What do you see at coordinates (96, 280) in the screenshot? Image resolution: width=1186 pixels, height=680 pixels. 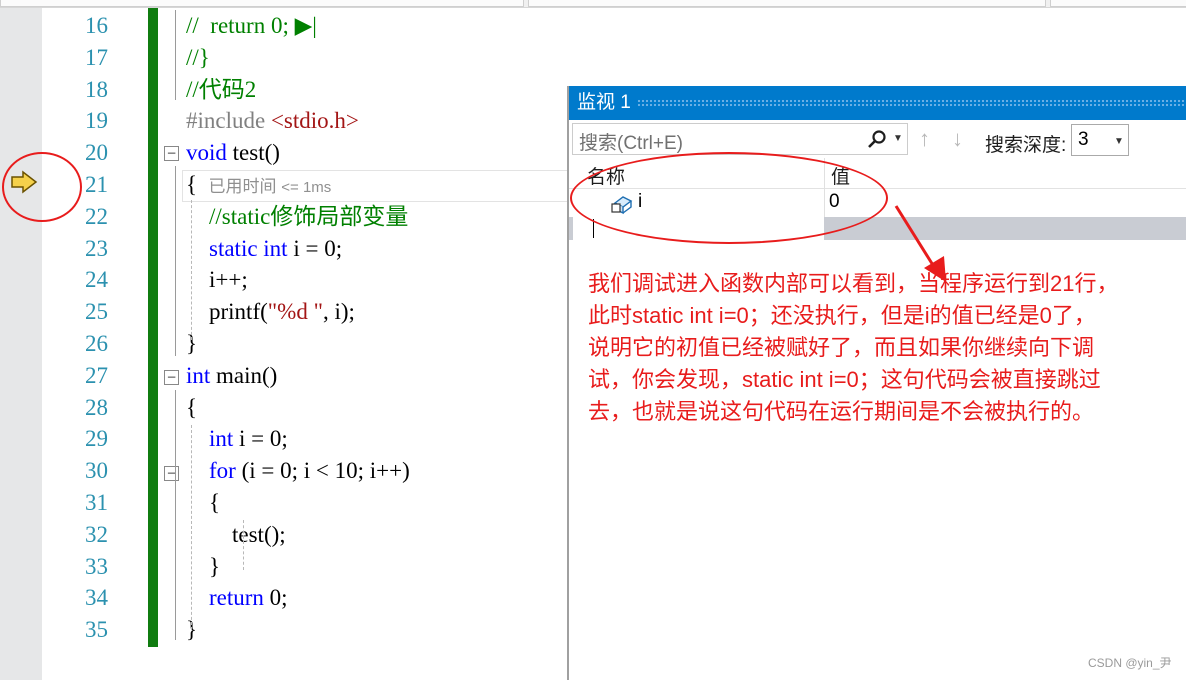 I see `line-number: 24` at bounding box center [96, 280].